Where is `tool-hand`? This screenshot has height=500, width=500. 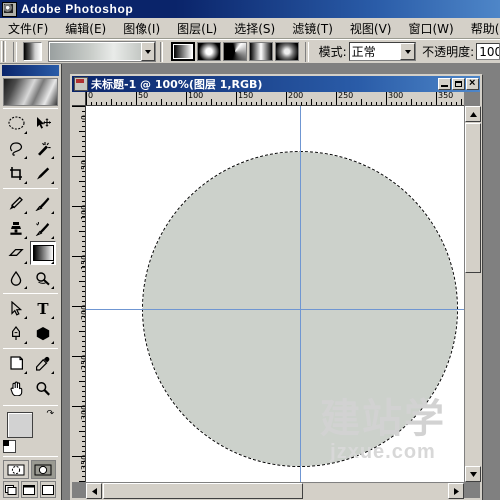 tool-hand is located at coordinates (16, 388).